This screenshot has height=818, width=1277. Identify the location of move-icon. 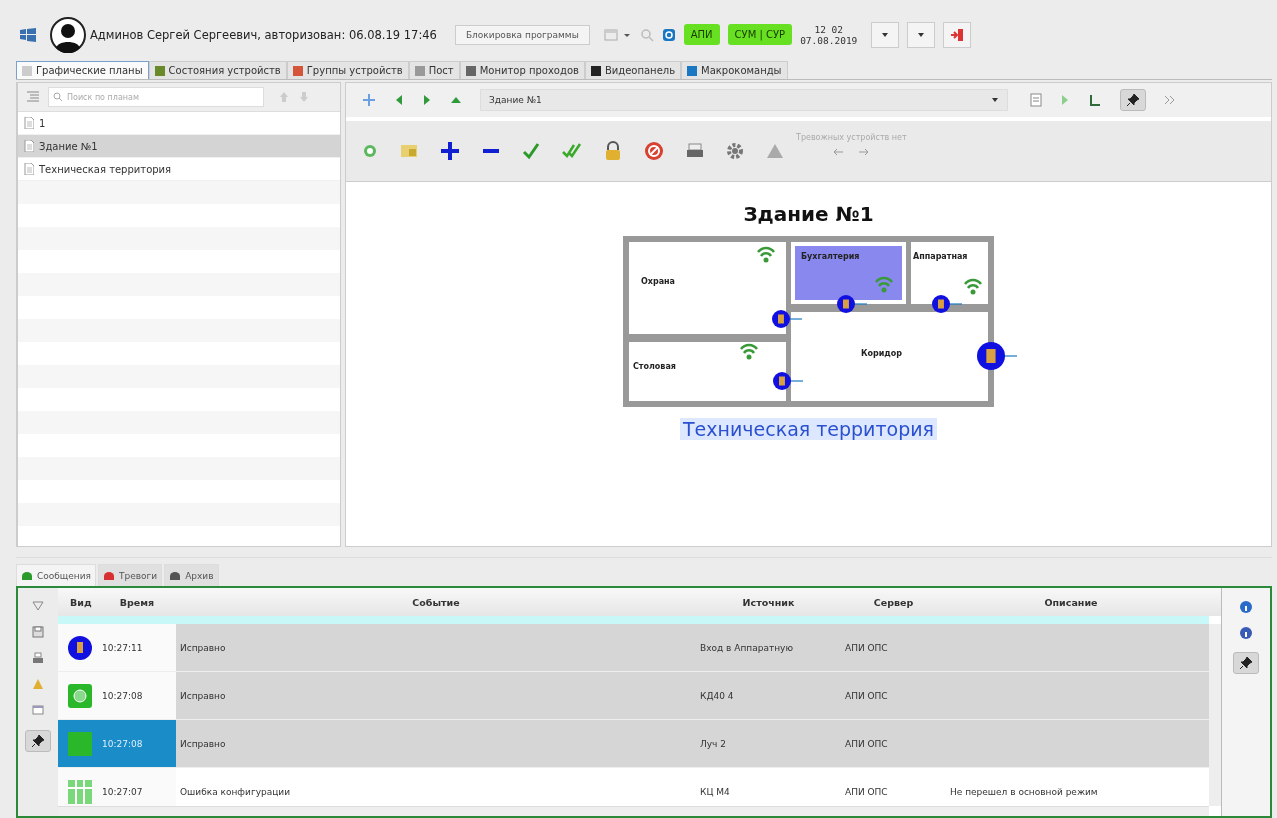
(369, 100).